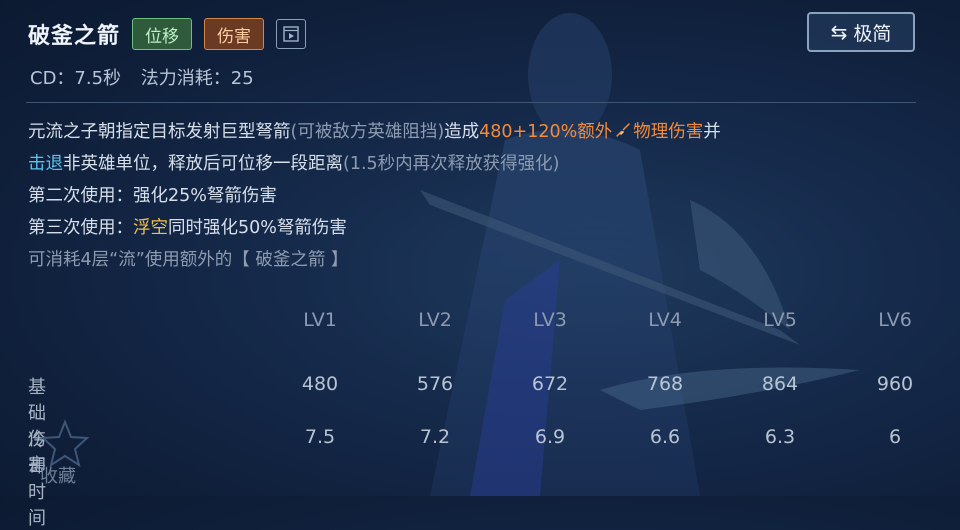 The image size is (960, 530). Describe the element at coordinates (839, 32) in the screenshot. I see `swap-arrows-icon: ⇆` at that location.